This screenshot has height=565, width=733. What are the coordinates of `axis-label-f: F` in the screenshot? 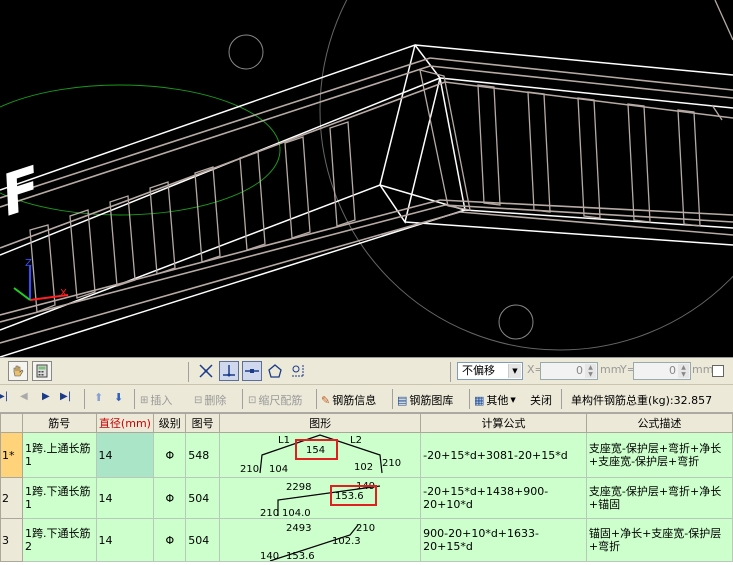 It's located at (21, 192).